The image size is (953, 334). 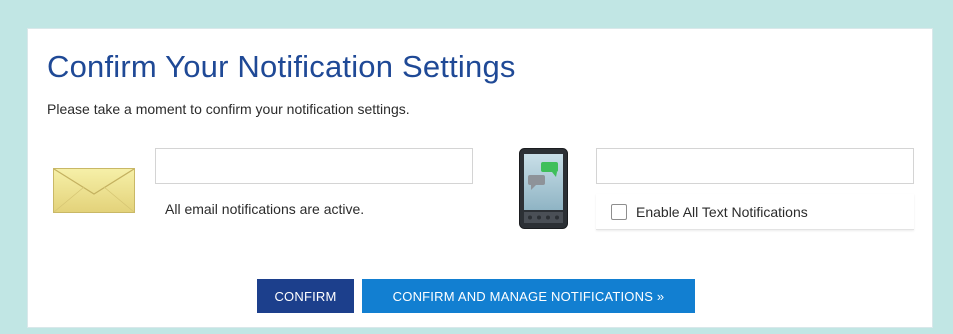 I want to click on enable-text-notifications-label: Enable All Text Notifications, so click(x=722, y=212).